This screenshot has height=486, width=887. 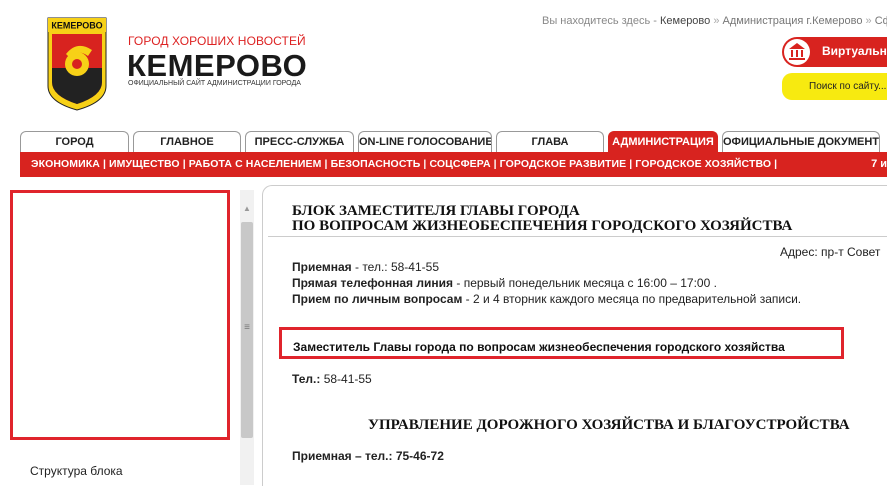 I want to click on site-slogan: ГОРОД ХОРОШИХ НОВОСТЕЙ, so click(x=217, y=41).